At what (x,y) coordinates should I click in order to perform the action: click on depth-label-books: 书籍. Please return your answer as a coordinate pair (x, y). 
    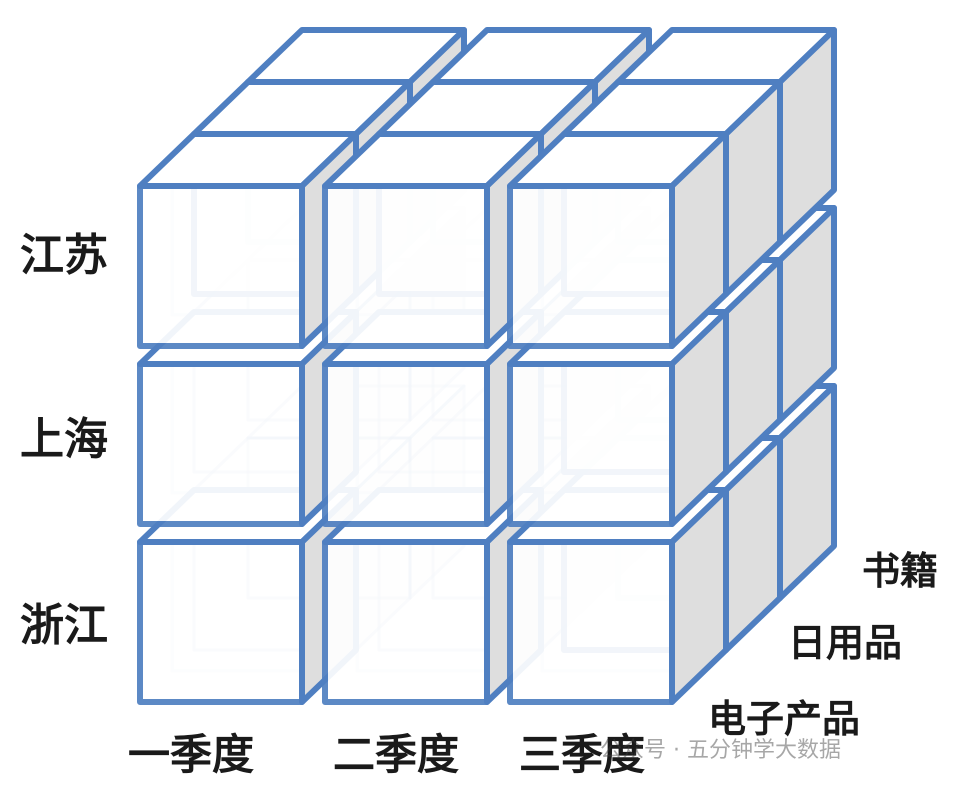
    Looking at the image, I should click on (900, 571).